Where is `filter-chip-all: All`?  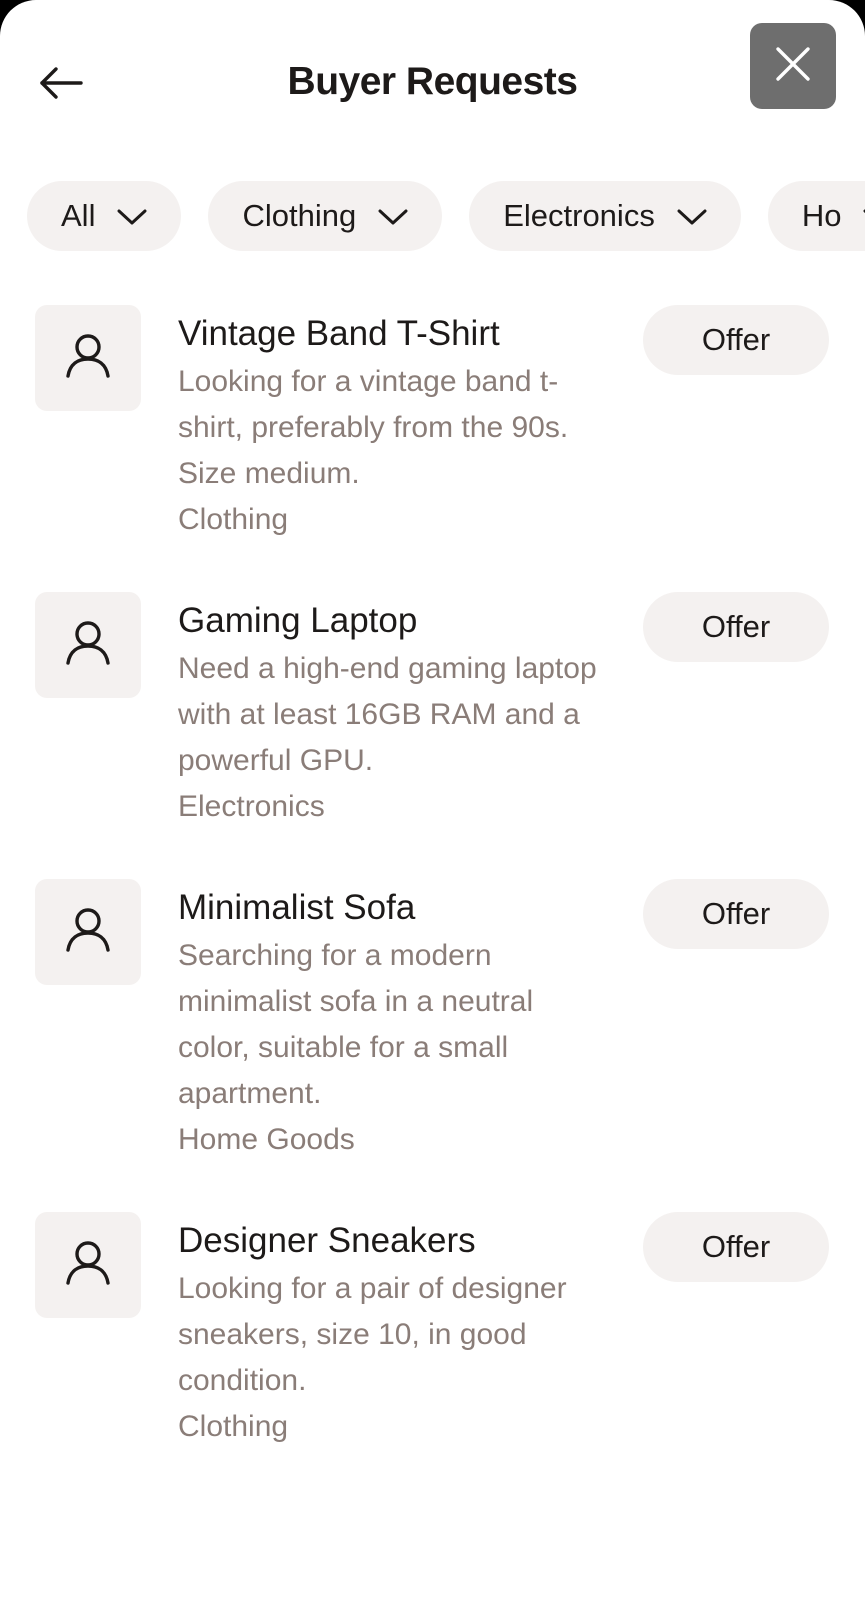 filter-chip-all: All is located at coordinates (104, 216).